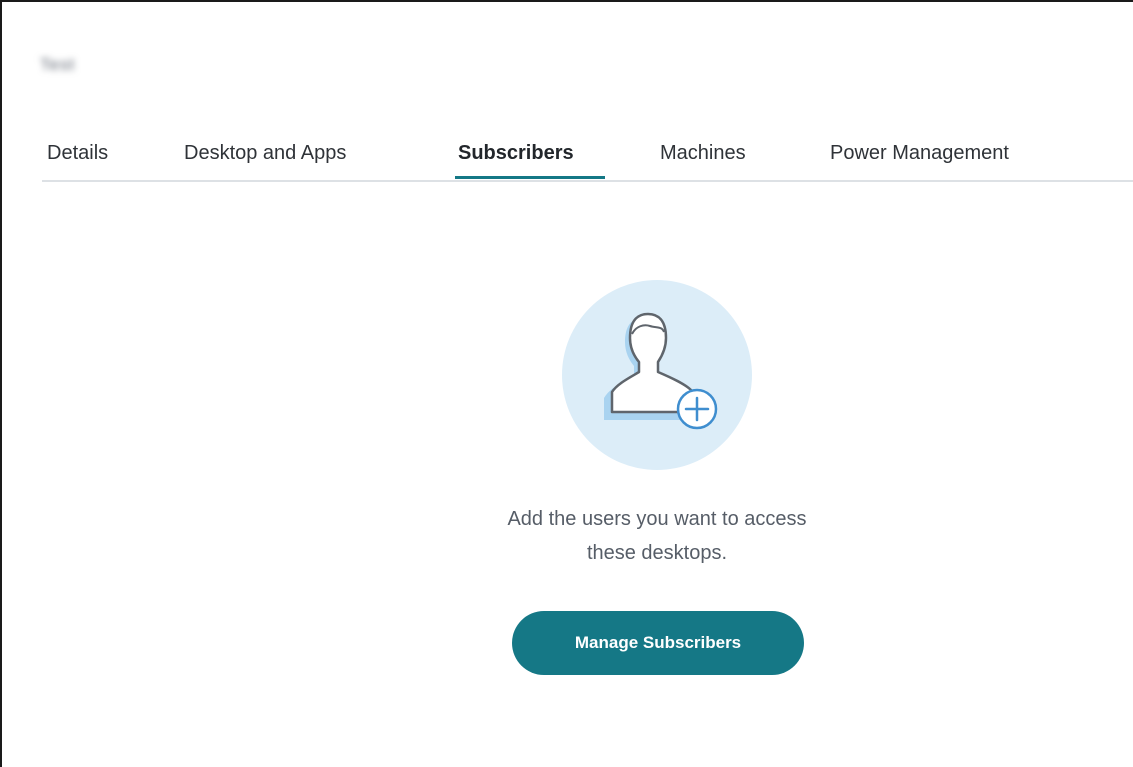  What do you see at coordinates (265, 153) in the screenshot?
I see `tab-desktop-and-apps: Desktop and Apps` at bounding box center [265, 153].